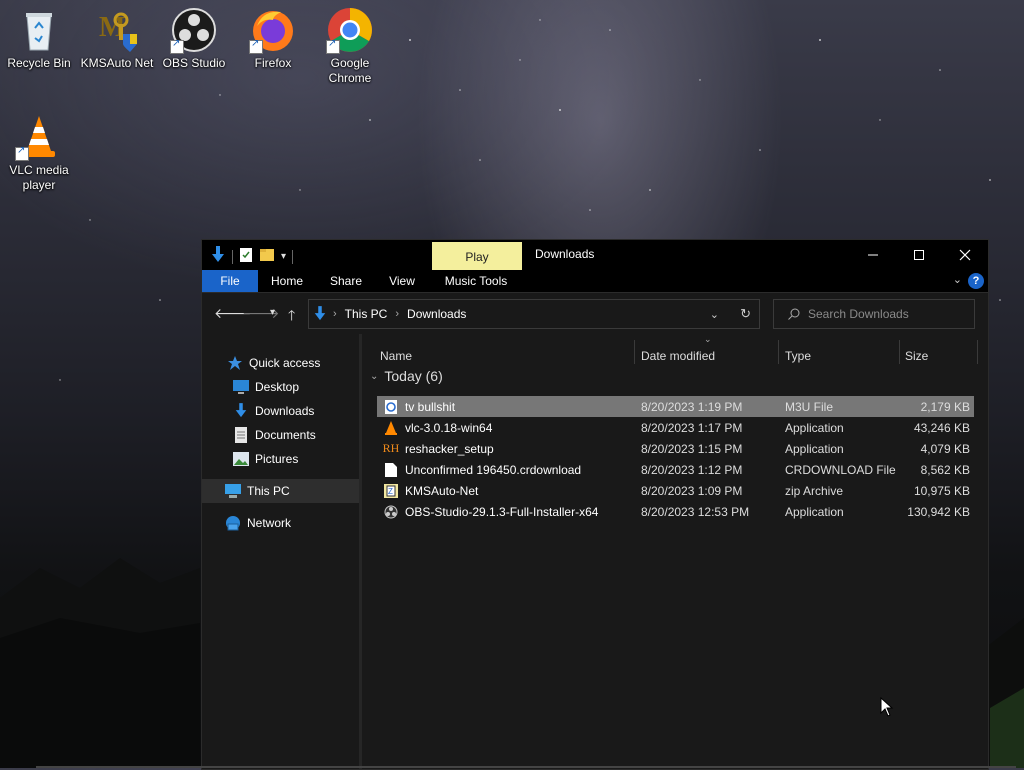  Describe the element at coordinates (873, 255) in the screenshot. I see `minimize-button` at that location.